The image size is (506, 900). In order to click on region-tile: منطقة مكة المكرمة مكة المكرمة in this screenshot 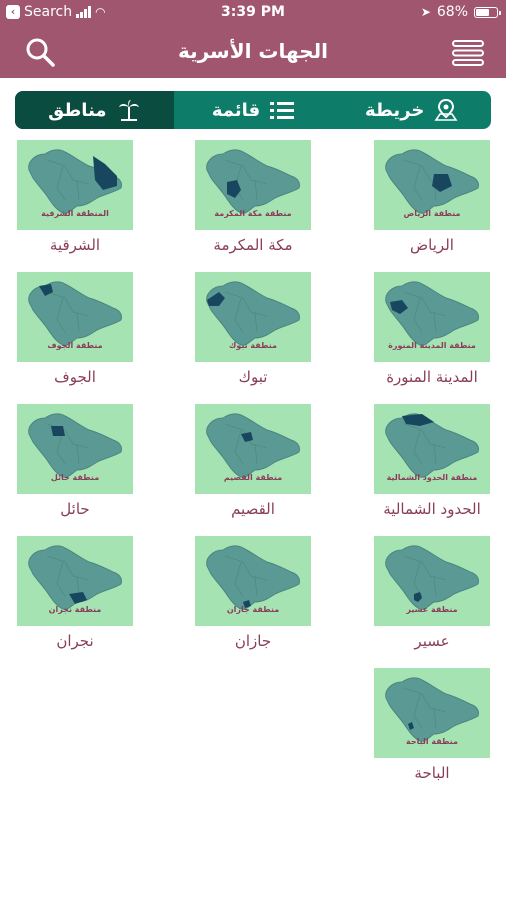, I will do `click(253, 197)`.